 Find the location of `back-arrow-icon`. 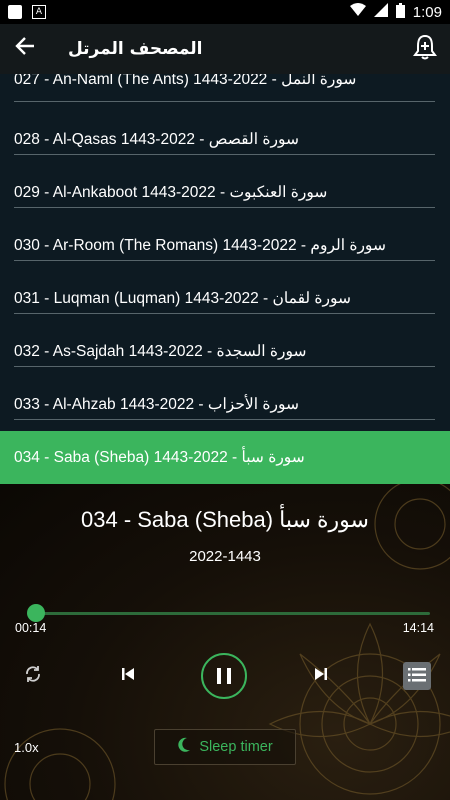

back-arrow-icon is located at coordinates (25, 49).